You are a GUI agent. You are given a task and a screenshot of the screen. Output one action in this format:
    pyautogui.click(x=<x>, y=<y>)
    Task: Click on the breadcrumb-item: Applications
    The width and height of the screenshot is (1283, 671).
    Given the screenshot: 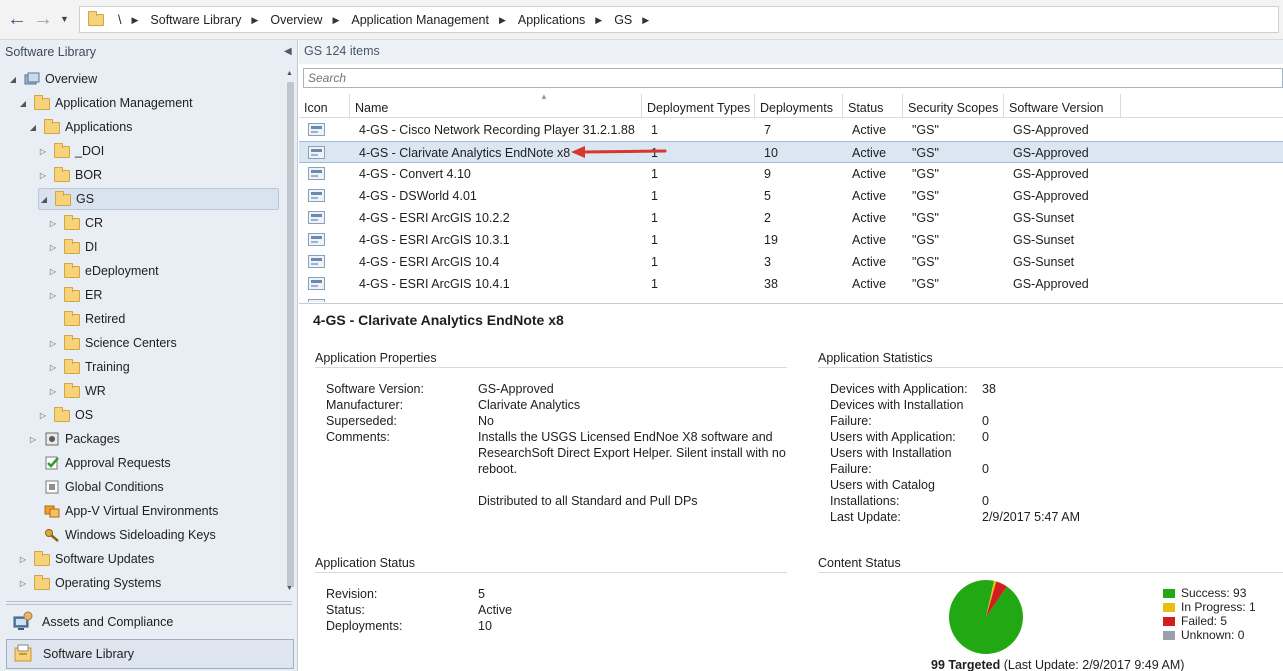 What is the action you would take?
    pyautogui.click(x=551, y=20)
    